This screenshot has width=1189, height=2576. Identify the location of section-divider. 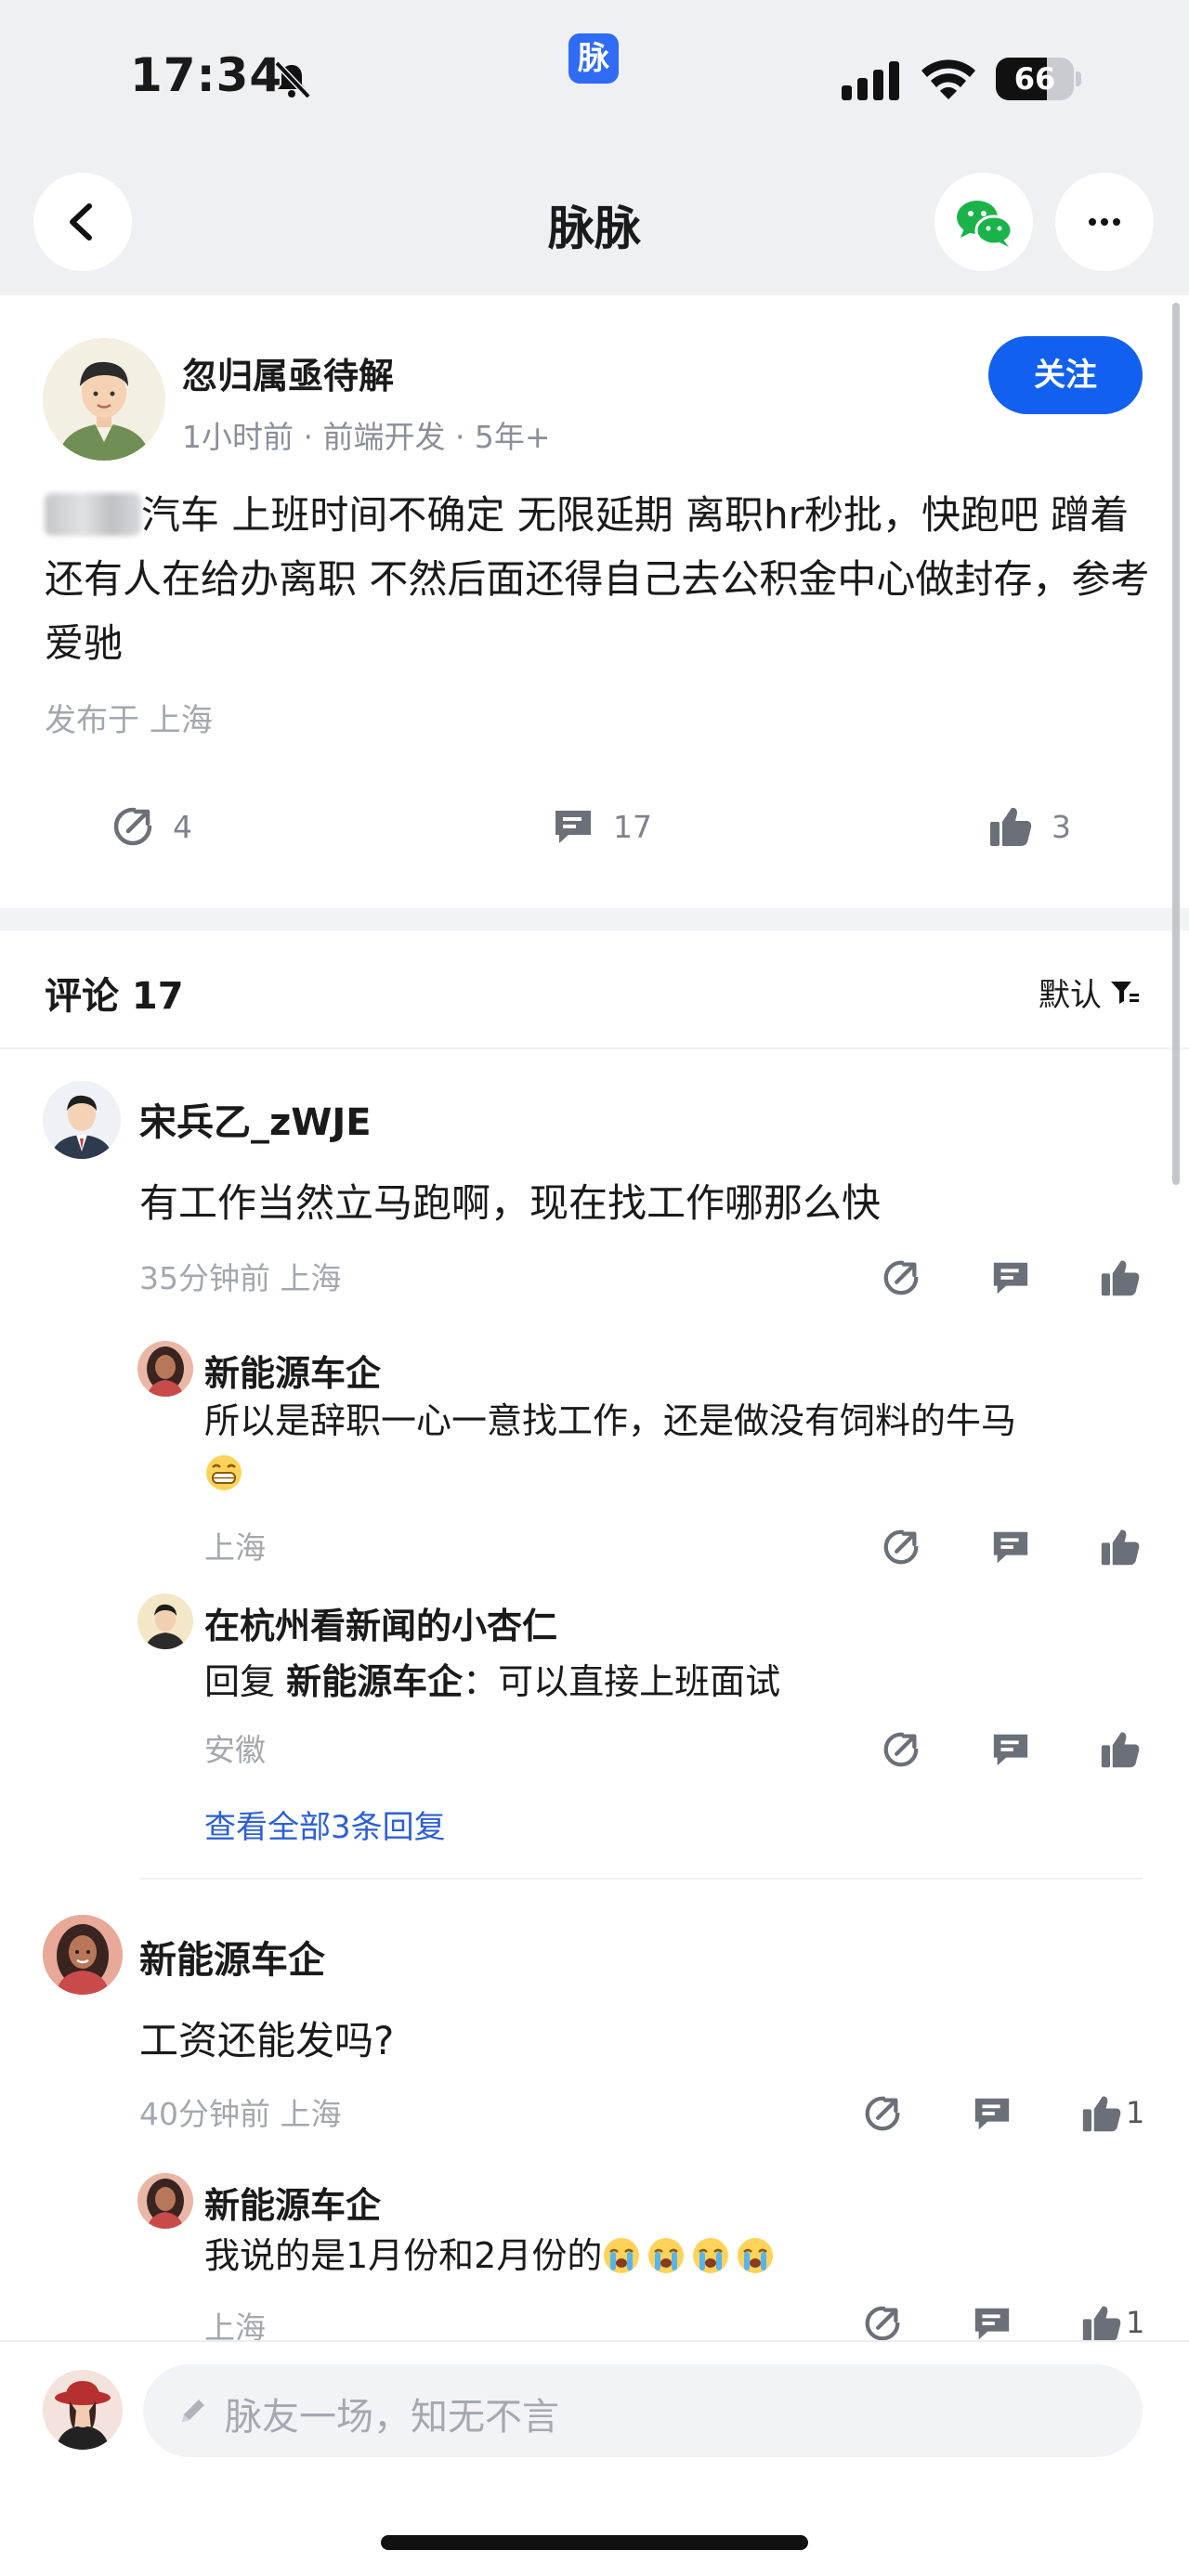
(594, 919).